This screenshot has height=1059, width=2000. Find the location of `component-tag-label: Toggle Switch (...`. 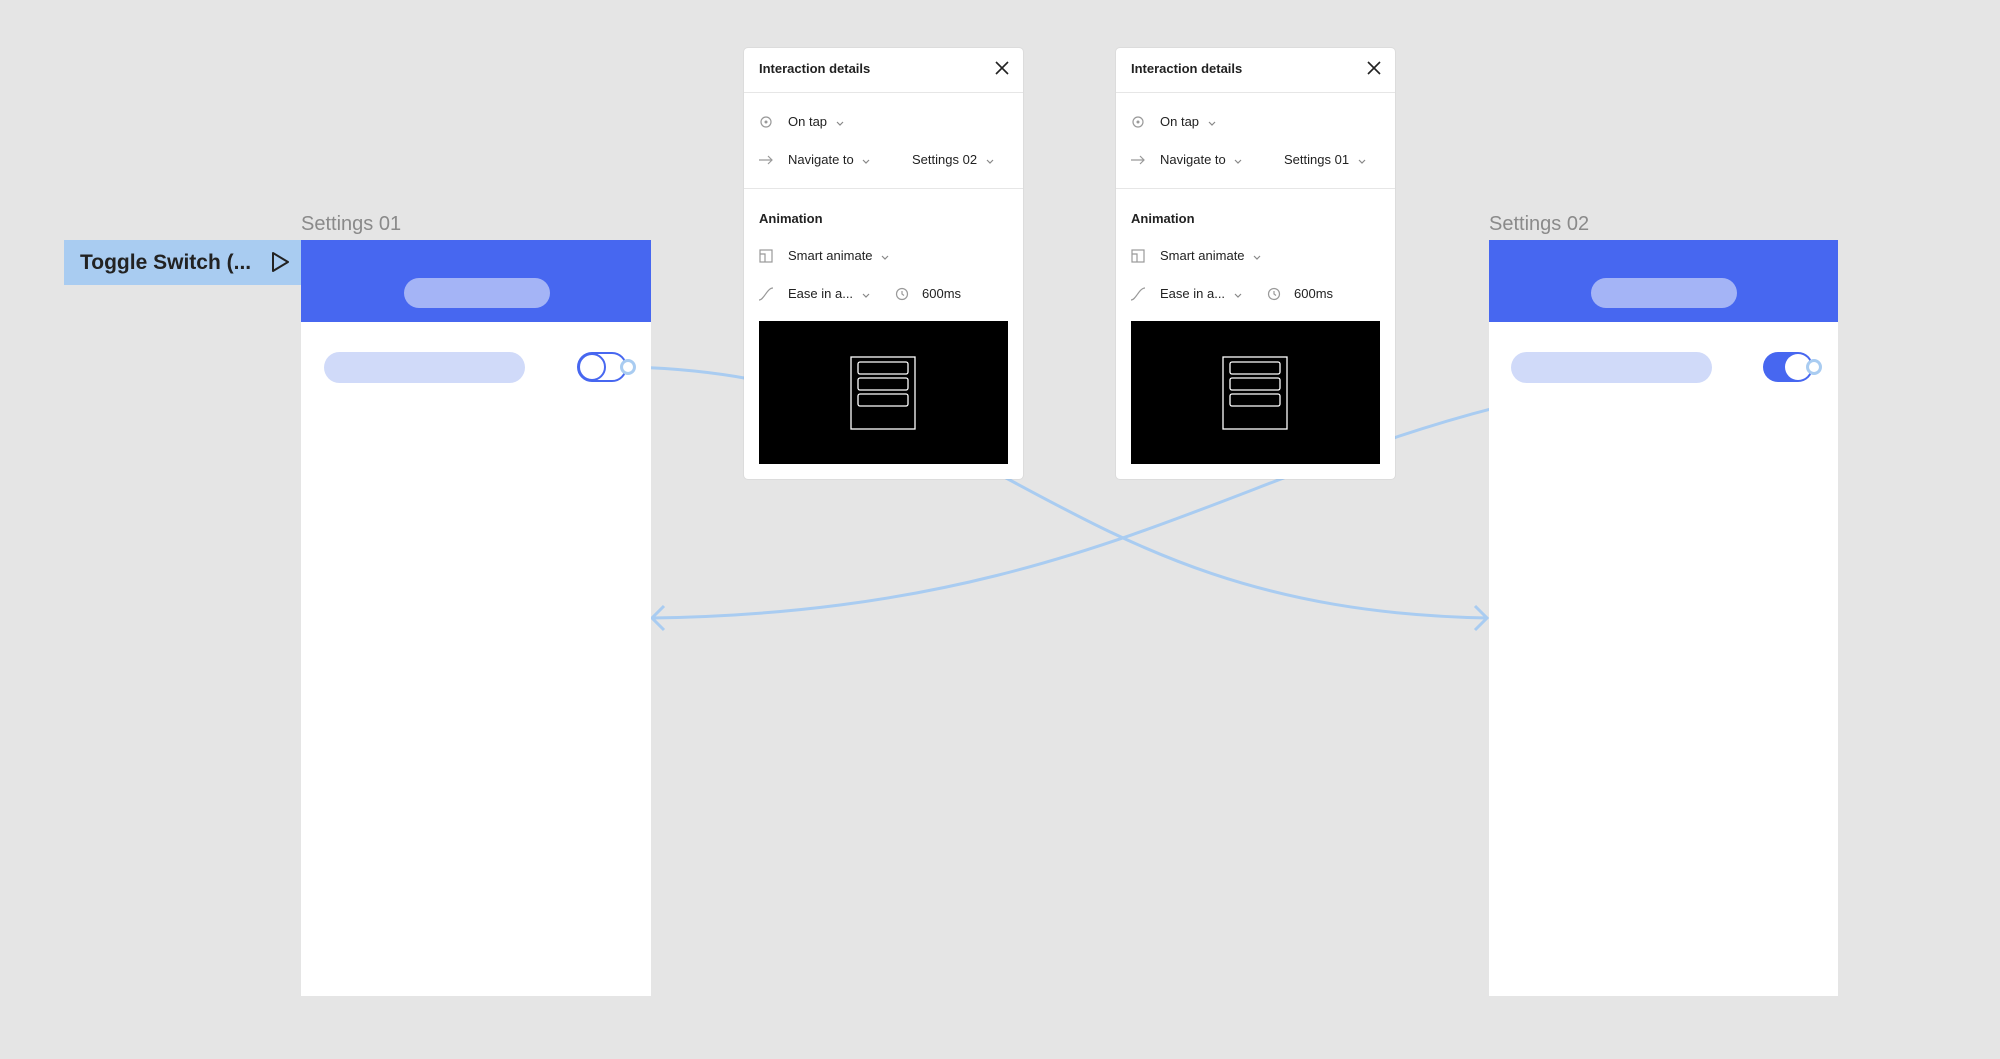

component-tag-label: Toggle Switch (... is located at coordinates (165, 262).